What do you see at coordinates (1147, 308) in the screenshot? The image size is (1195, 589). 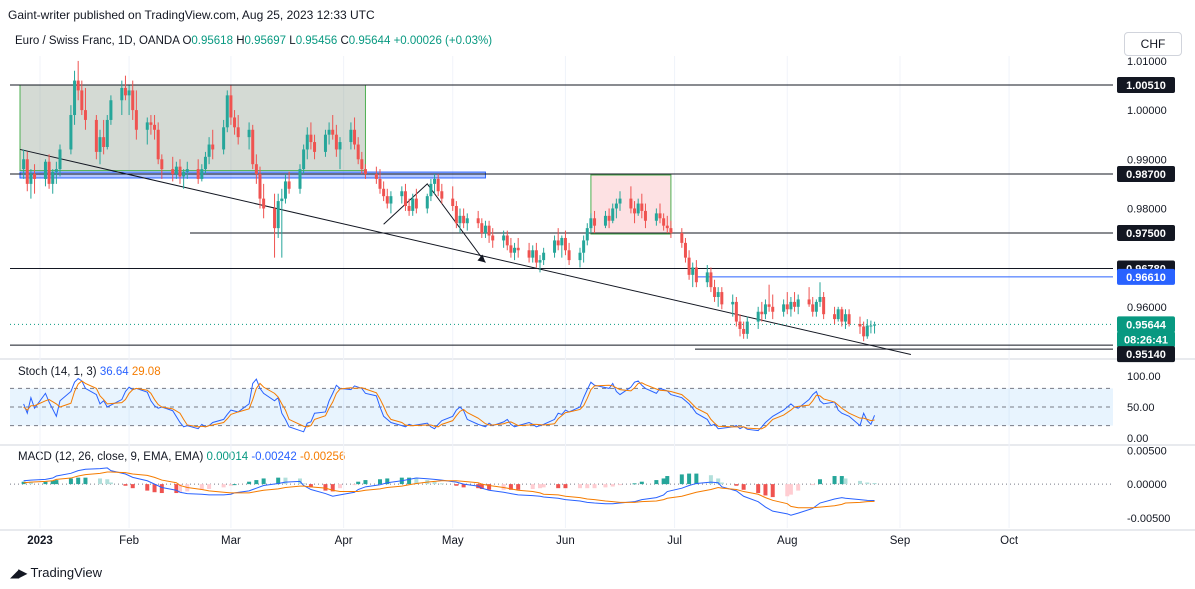 I see `y-tick-label: 0.96000` at bounding box center [1147, 308].